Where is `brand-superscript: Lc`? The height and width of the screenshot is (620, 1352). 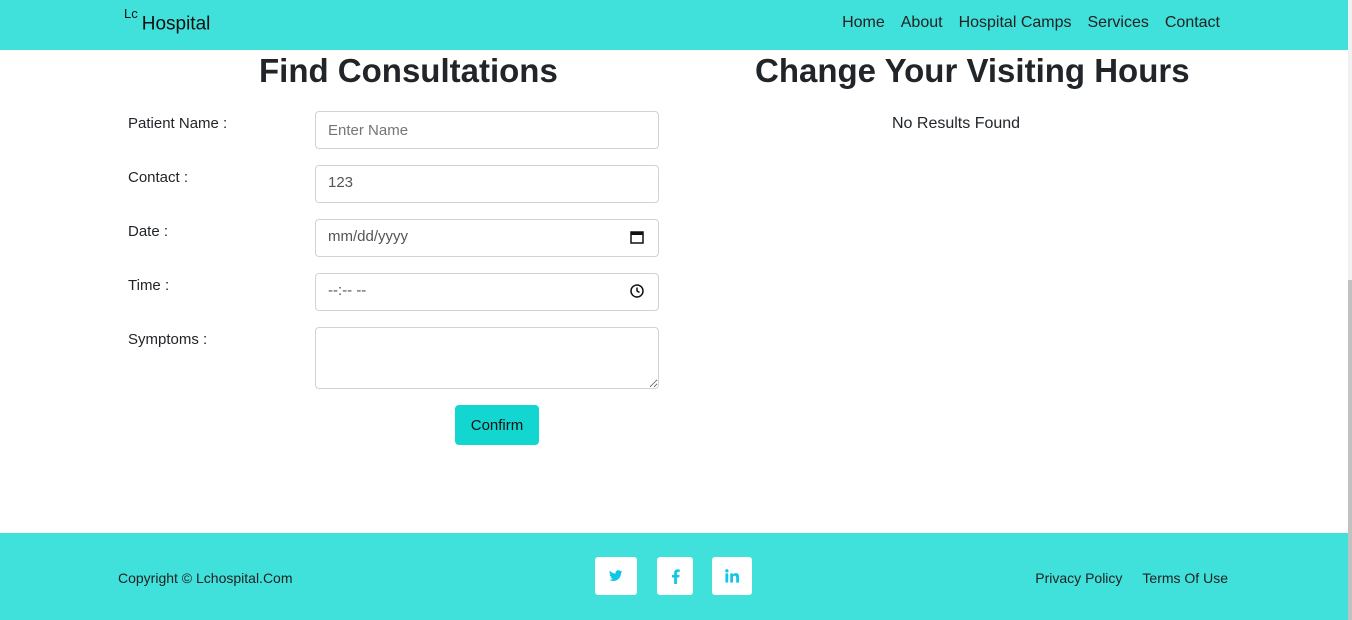
brand-superscript: Lc is located at coordinates (131, 13).